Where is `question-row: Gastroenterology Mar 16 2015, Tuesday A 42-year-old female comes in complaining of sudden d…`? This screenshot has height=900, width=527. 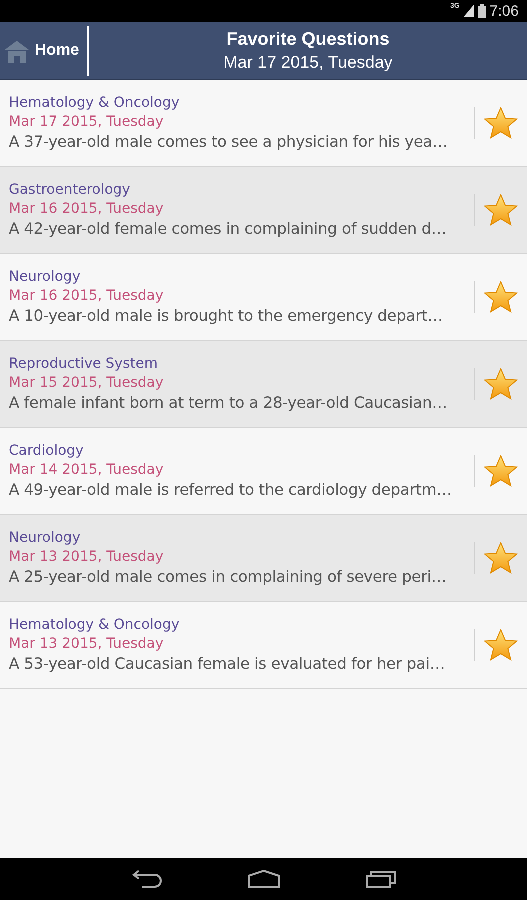 question-row: Gastroenterology Mar 16 2015, Tuesday A 42-year-old female comes in complaining of sudden d… is located at coordinates (263, 210).